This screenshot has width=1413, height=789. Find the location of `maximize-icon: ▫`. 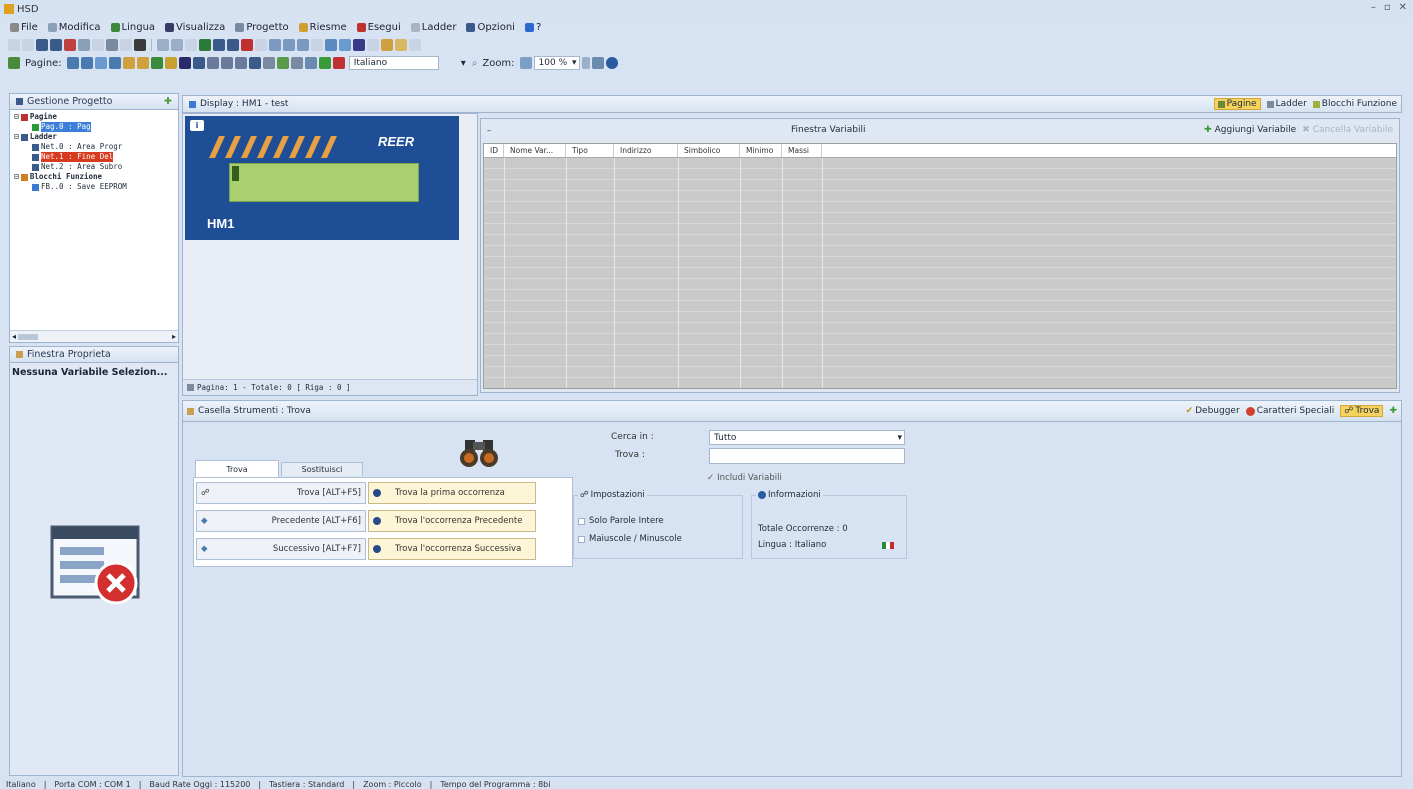

maximize-icon: ▫ is located at coordinates (1387, 7).